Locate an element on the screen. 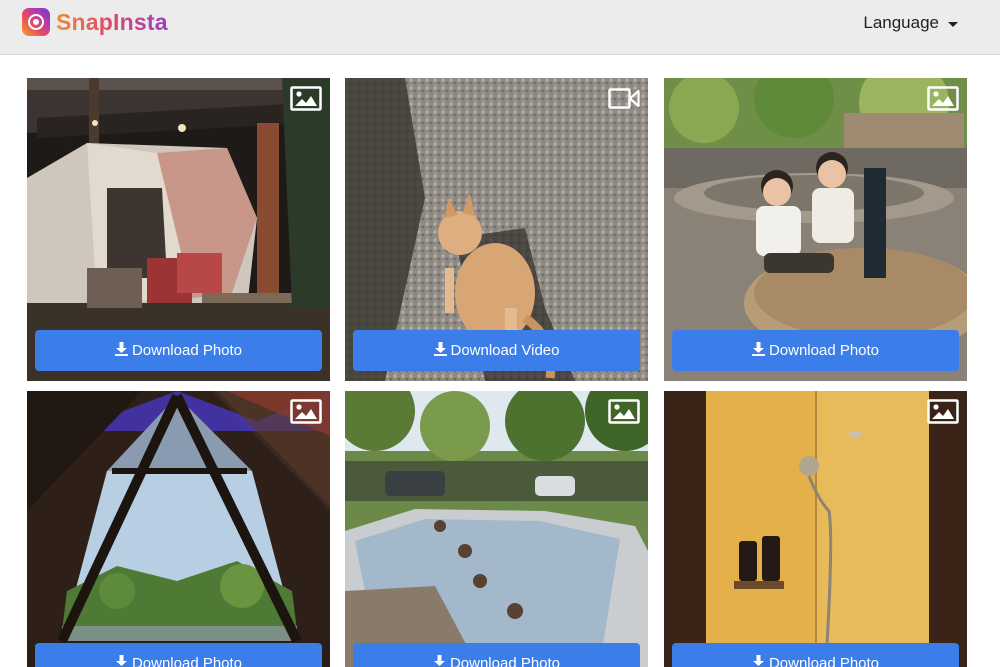 The height and width of the screenshot is (667, 1000). download-button-label: Download Video is located at coordinates (505, 350).